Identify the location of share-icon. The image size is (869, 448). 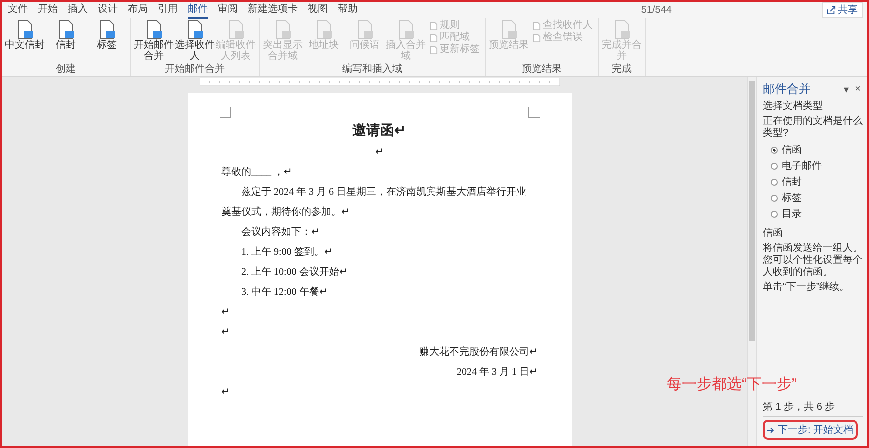
(831, 10).